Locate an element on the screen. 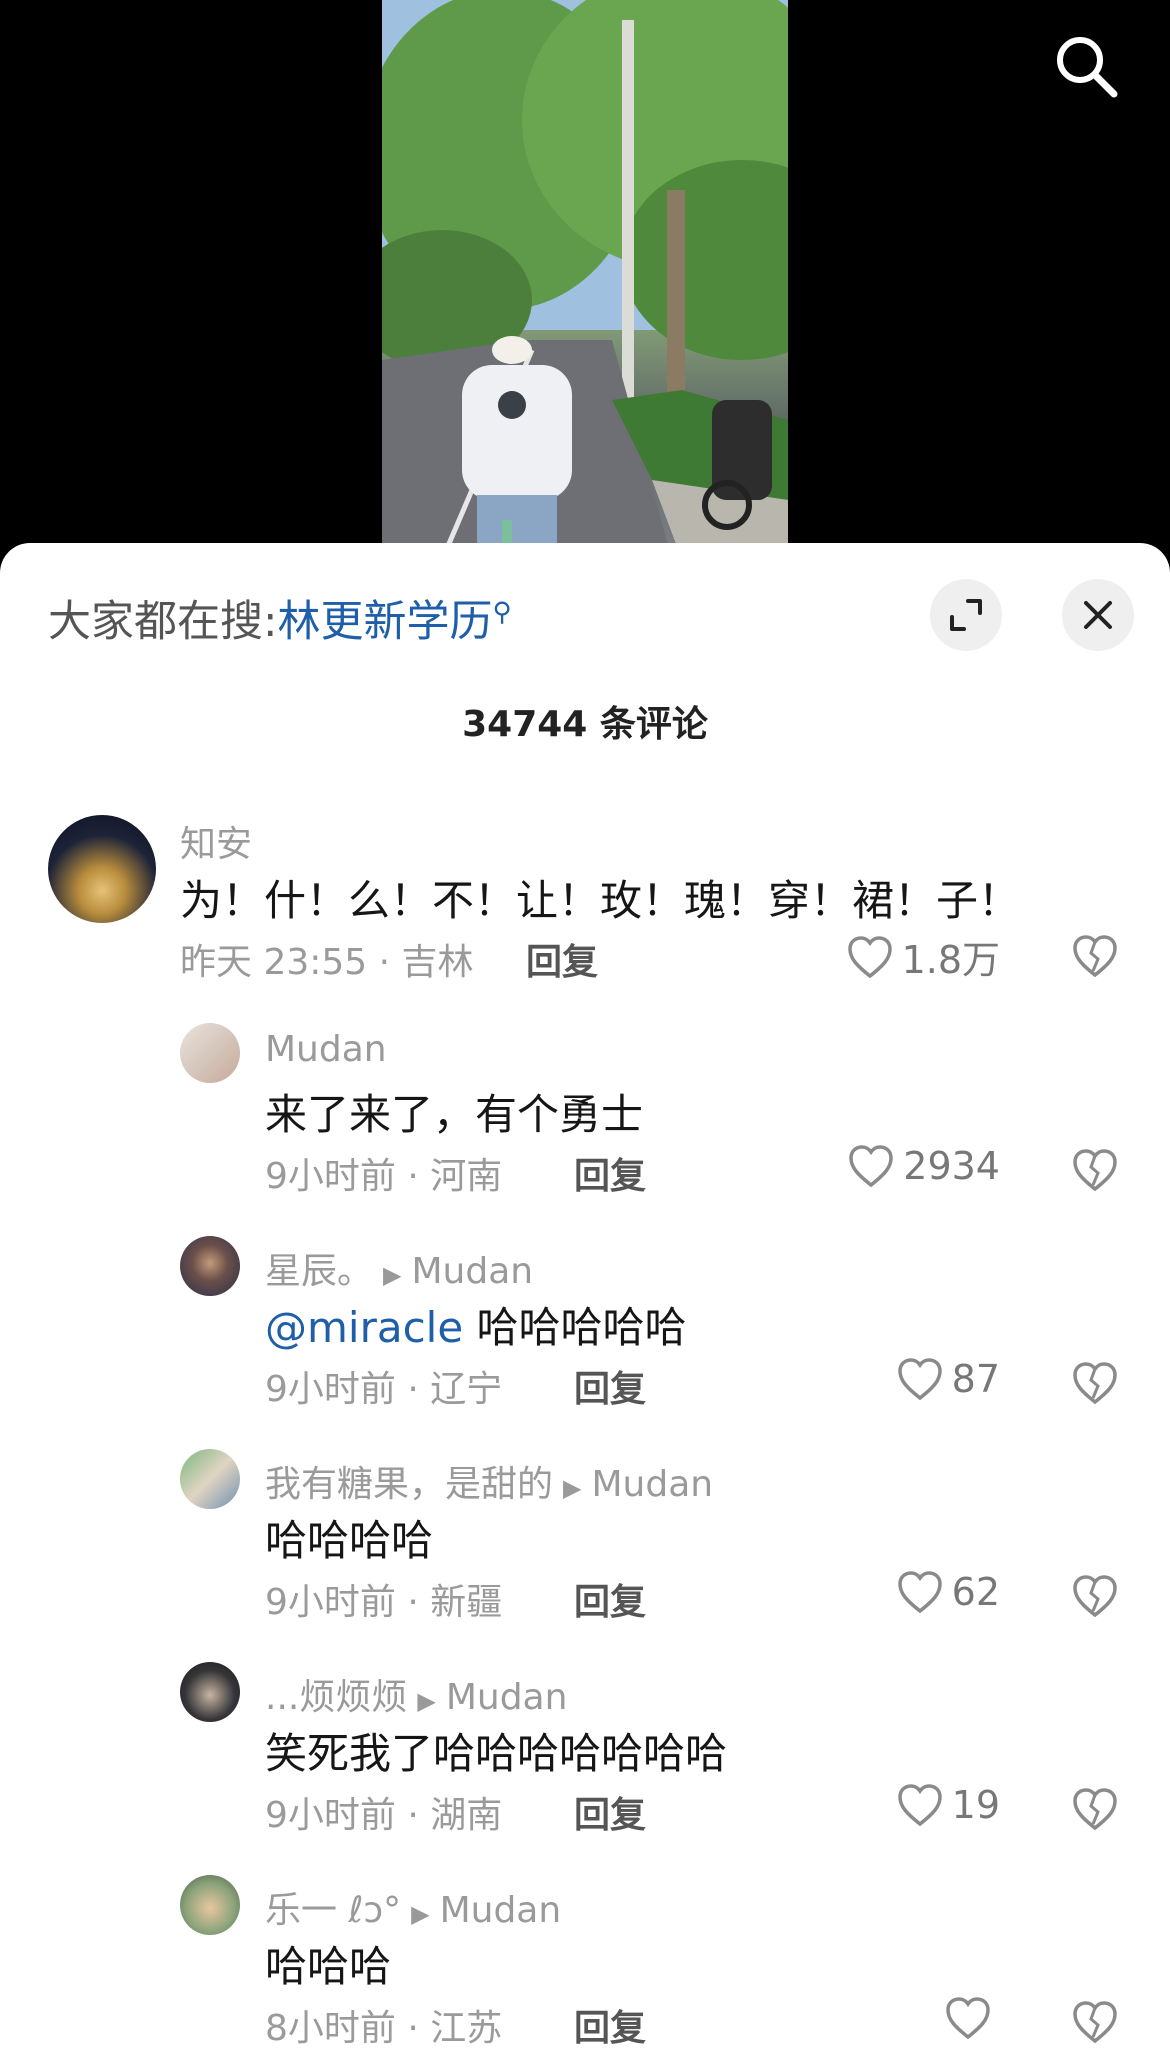 The image size is (1170, 2048). like-button: 1.8万 is located at coordinates (923, 956).